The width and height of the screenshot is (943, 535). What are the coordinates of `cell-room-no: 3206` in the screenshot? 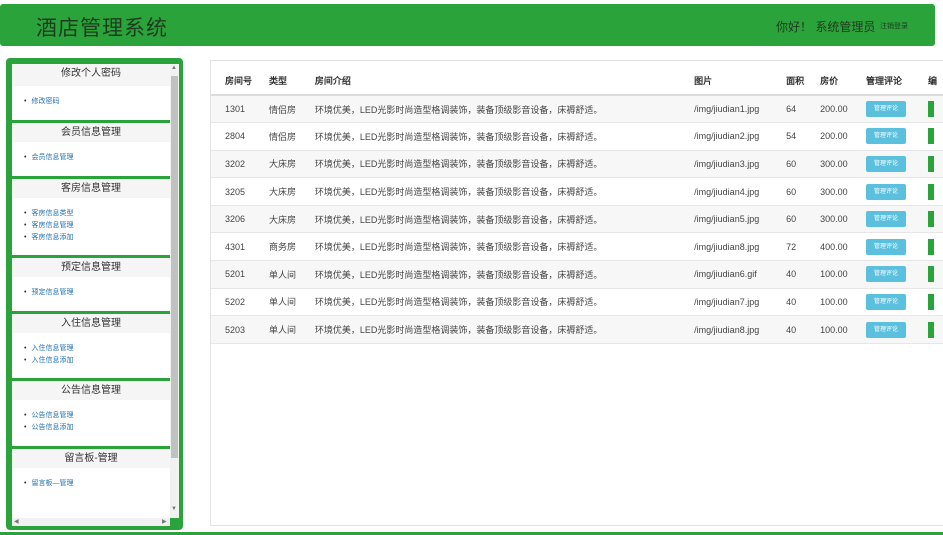 It's located at (240, 219).